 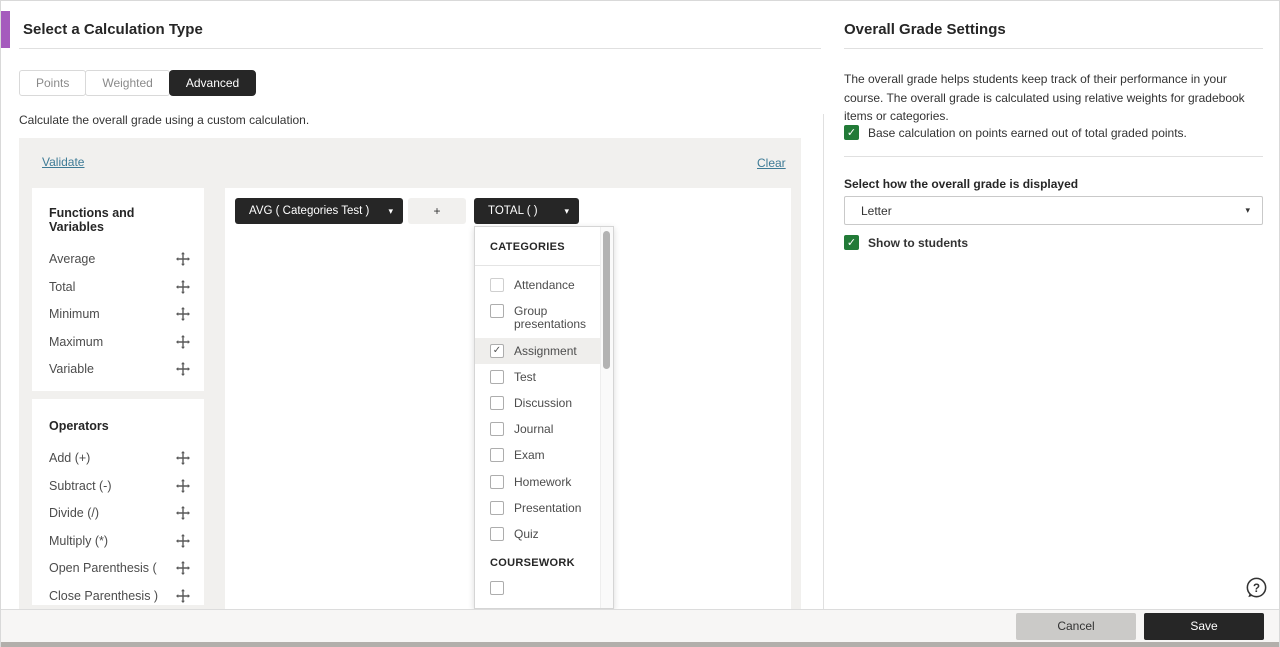 I want to click on operator-item-divide: Divide (/), so click(x=119, y=513).